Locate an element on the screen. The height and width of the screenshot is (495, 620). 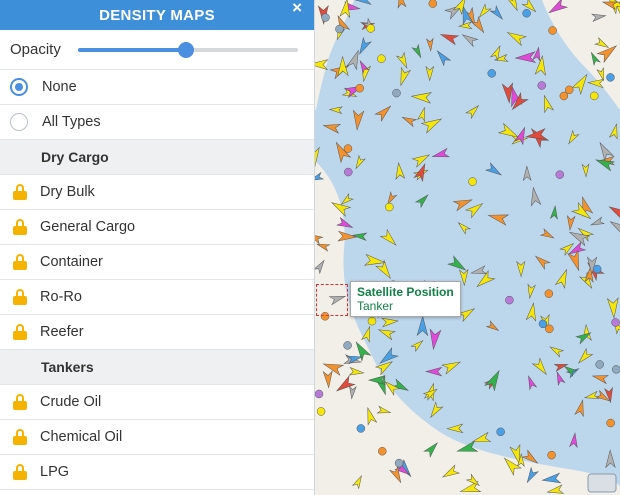
layer-item-reefer: Reefer is located at coordinates (157, 332).